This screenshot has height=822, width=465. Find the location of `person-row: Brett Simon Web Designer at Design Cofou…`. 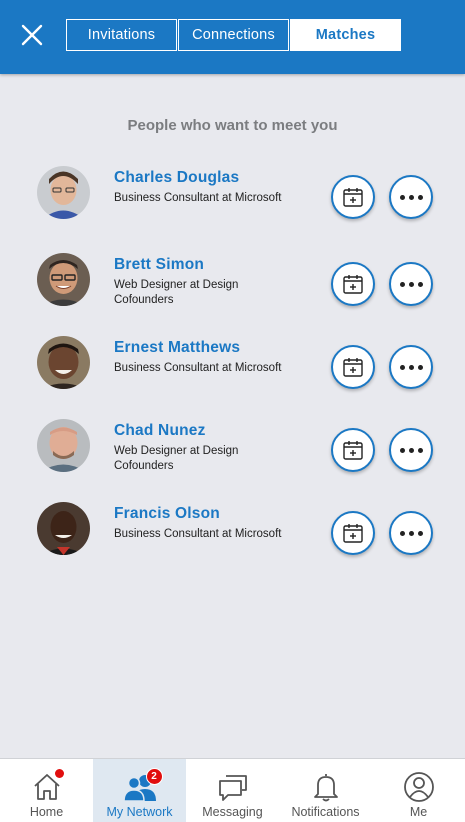

person-row: Brett Simon Web Designer at Design Cofou… is located at coordinates (232, 283).